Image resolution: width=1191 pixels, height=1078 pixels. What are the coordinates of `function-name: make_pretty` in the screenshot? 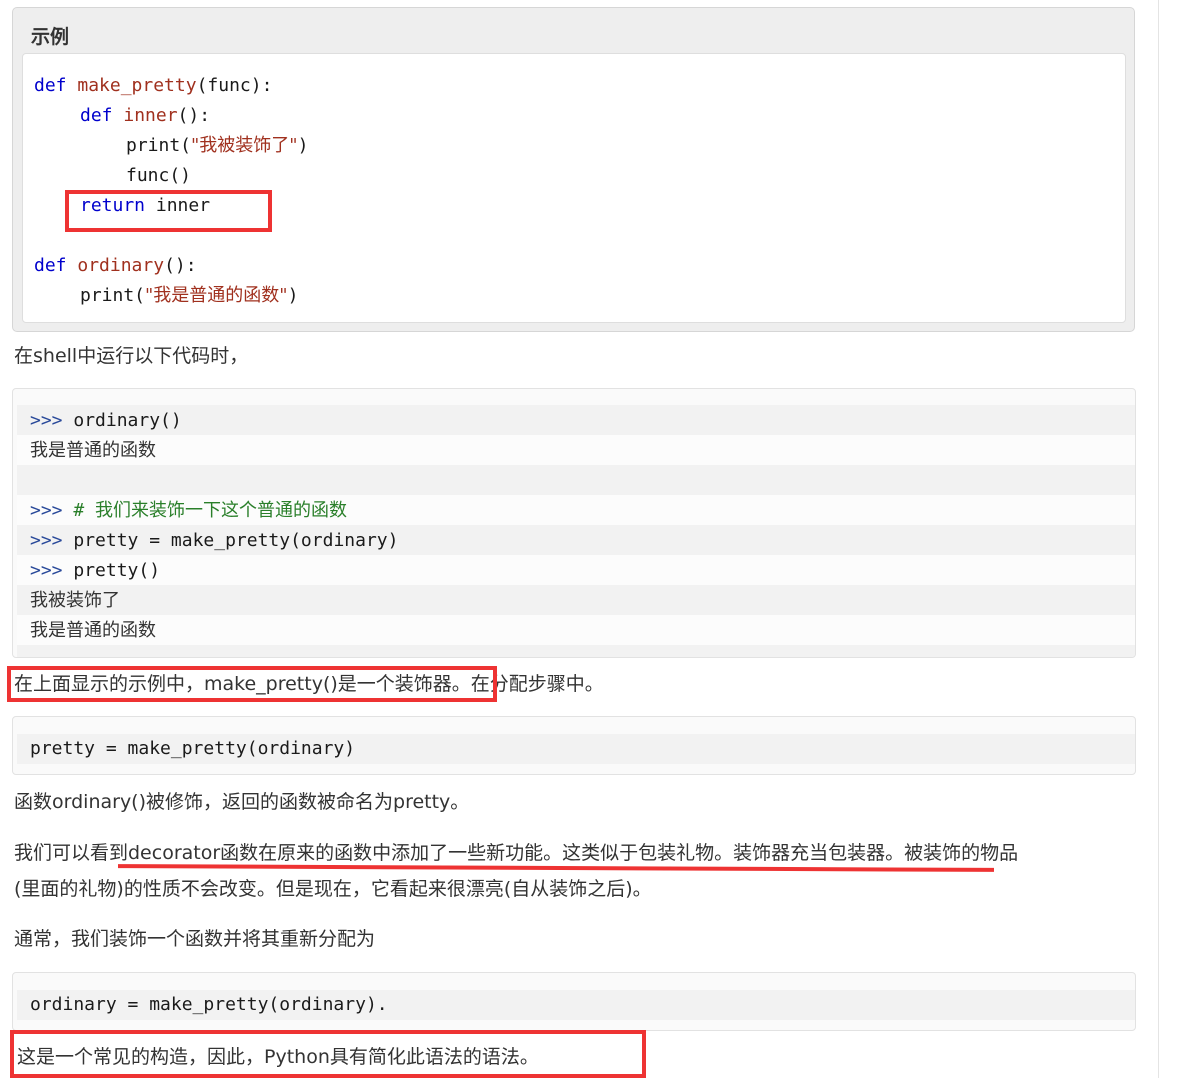 It's located at (137, 85).